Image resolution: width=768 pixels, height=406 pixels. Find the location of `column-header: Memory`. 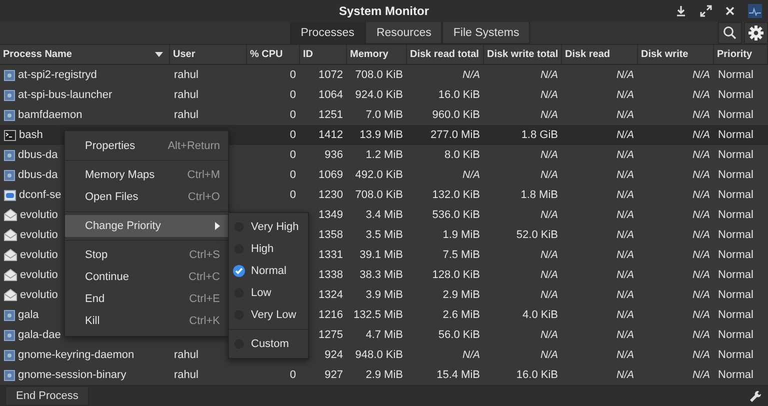

column-header: Memory is located at coordinates (377, 54).